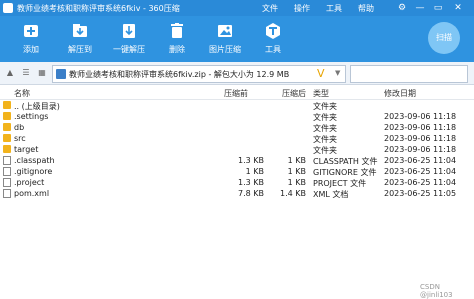  I want to click on window-title: 教师业绩考核和职称评审系统6fkiv - 360压缩, so click(98, 8).